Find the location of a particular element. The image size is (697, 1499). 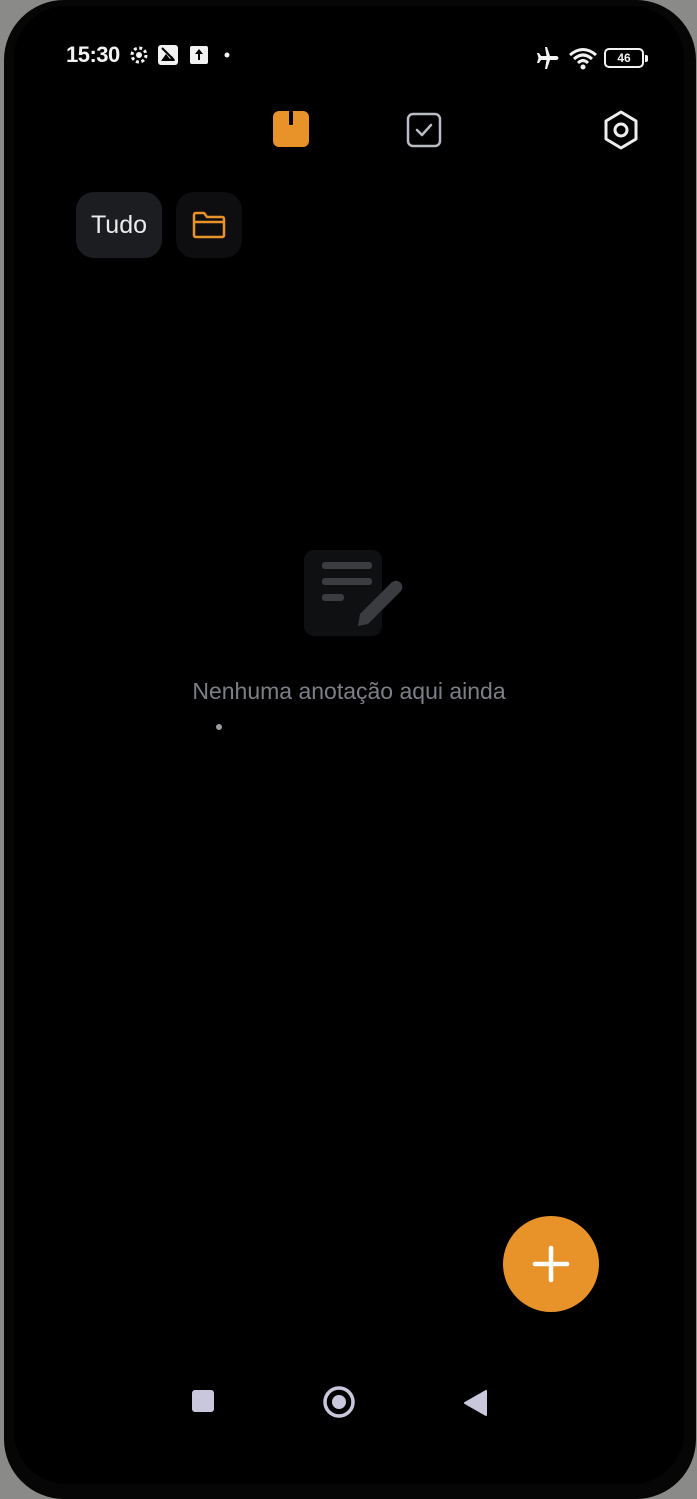

battery-icon: 46 is located at coordinates (626, 58).